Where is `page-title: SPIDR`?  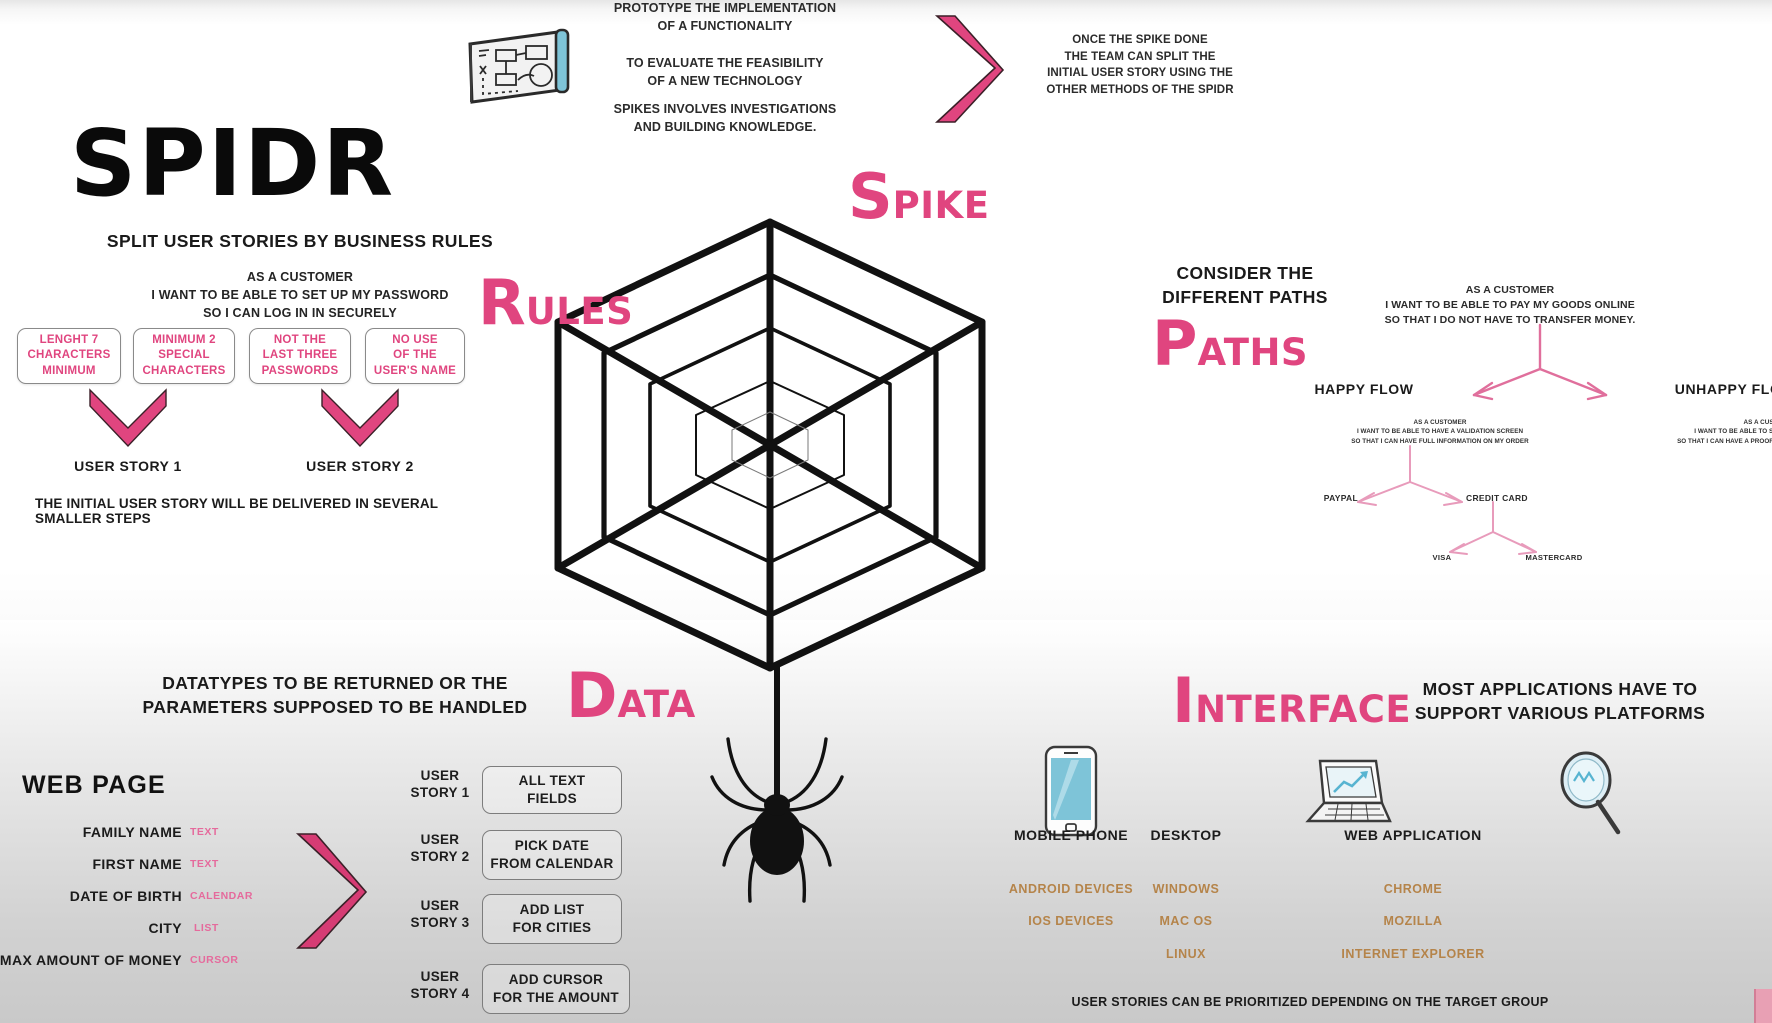
page-title: SPIDR is located at coordinates (233, 163).